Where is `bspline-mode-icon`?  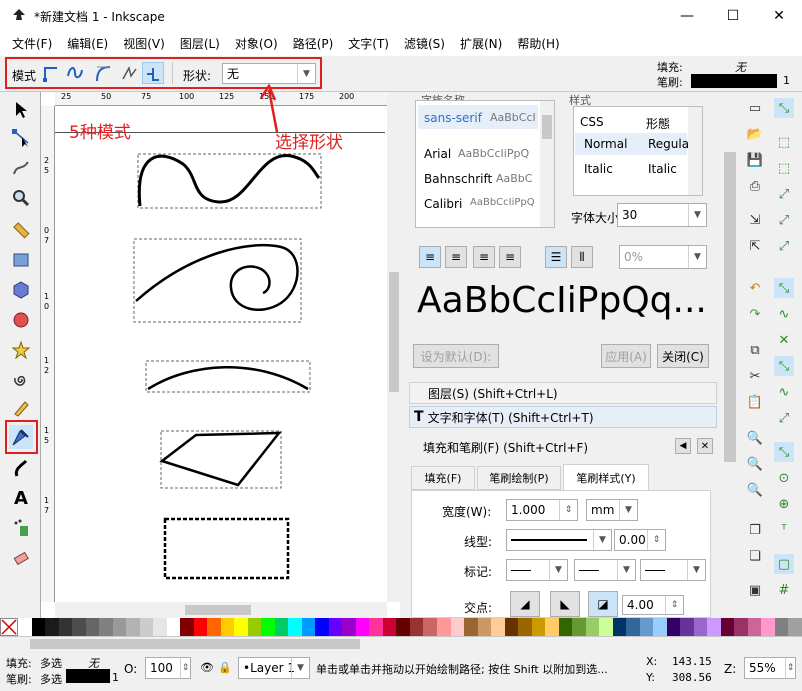
bspline-mode-icon is located at coordinates (103, 73).